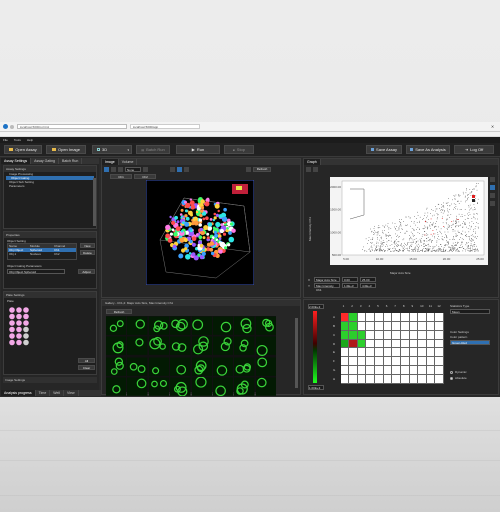  I want to click on tab-time: Time, so click(43, 393).